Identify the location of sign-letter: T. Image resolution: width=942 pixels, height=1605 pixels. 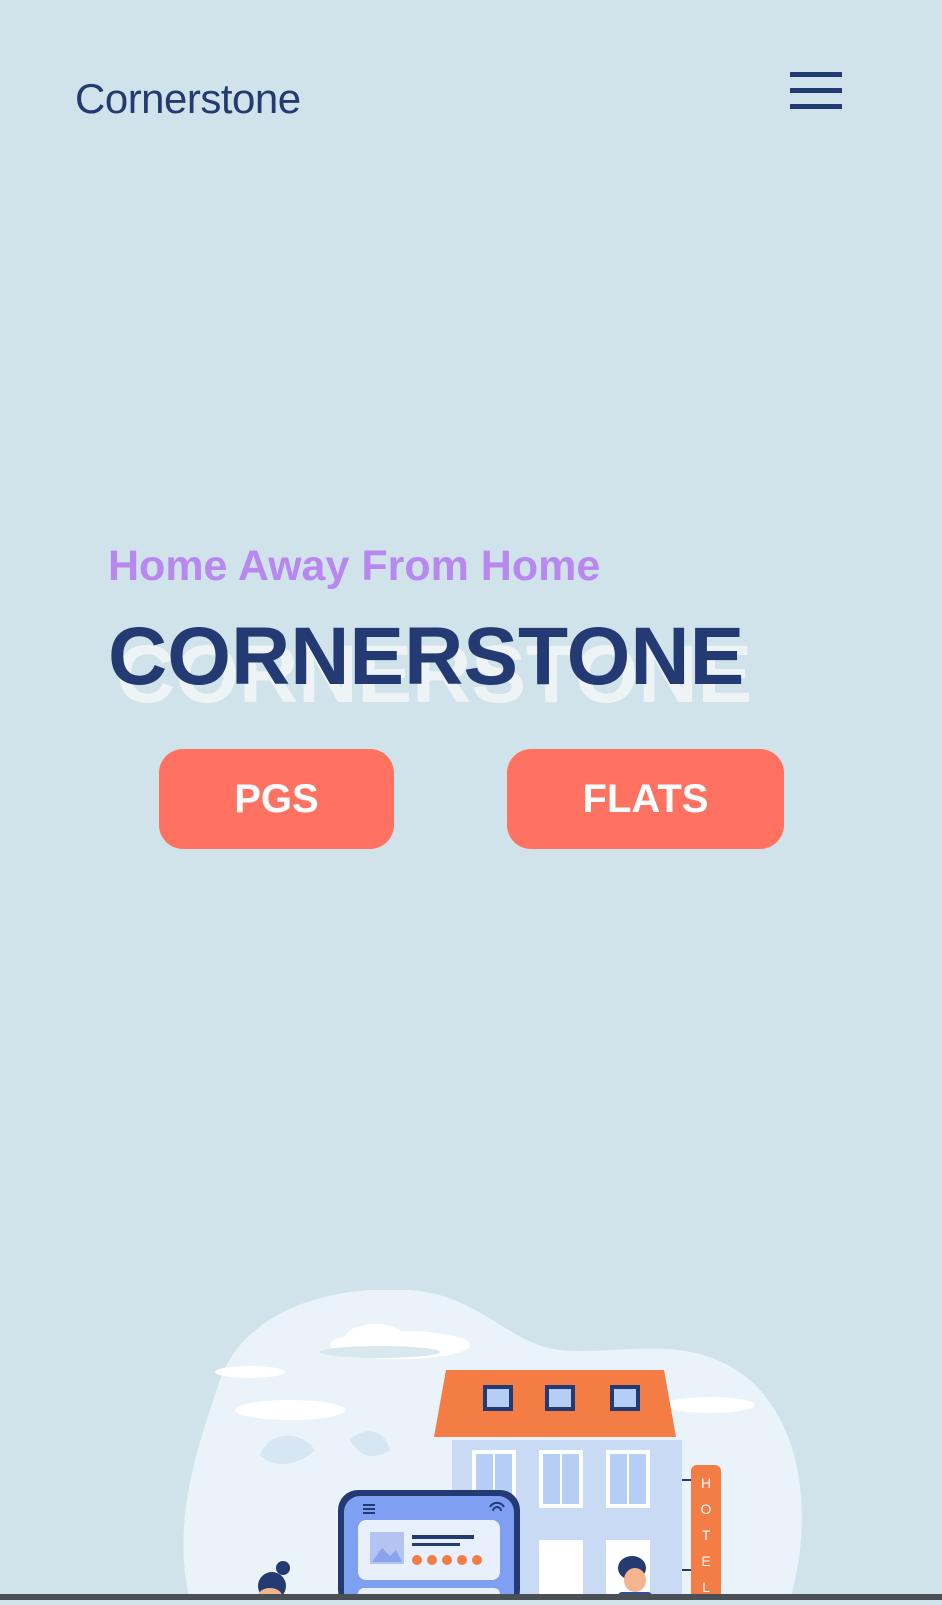
(706, 1535).